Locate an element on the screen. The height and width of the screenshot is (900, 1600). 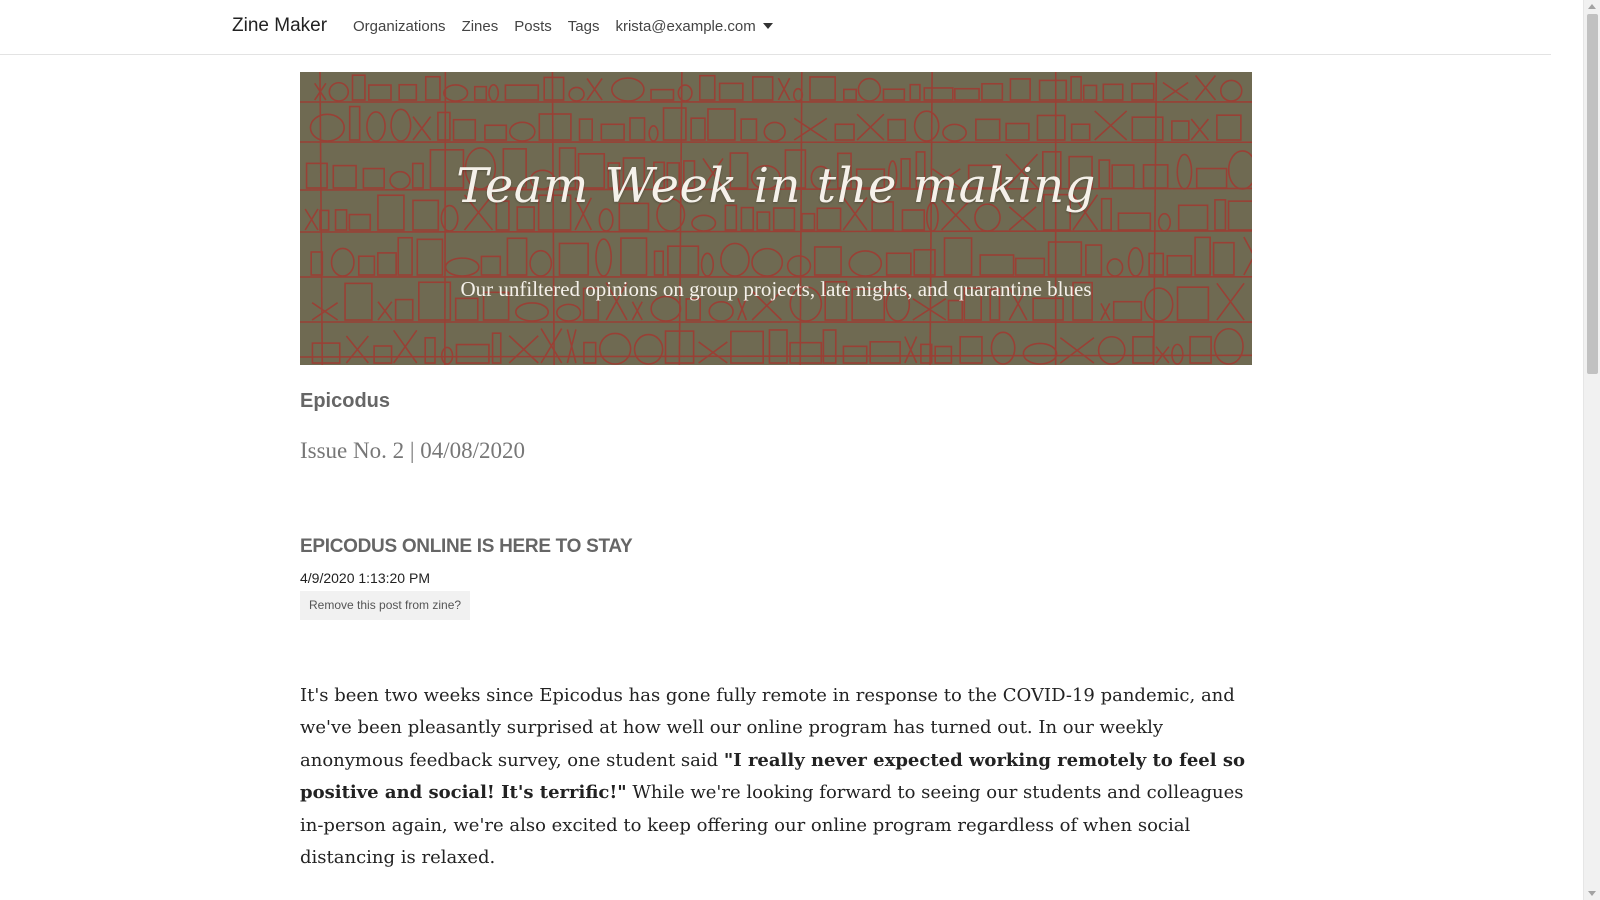
nav-link-posts: Posts is located at coordinates (533, 26).